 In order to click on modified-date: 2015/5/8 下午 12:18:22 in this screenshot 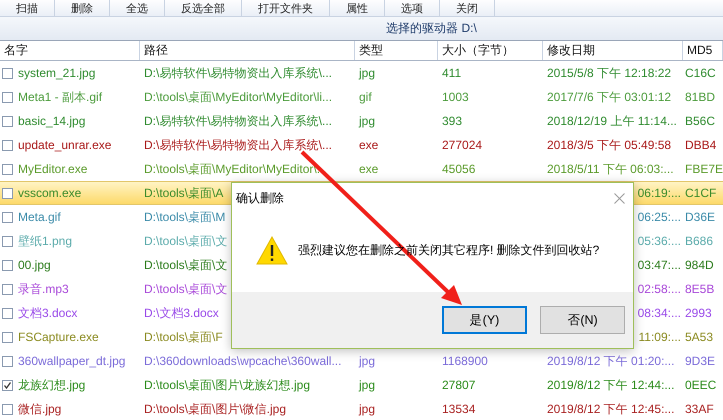, I will do `click(609, 73)`.